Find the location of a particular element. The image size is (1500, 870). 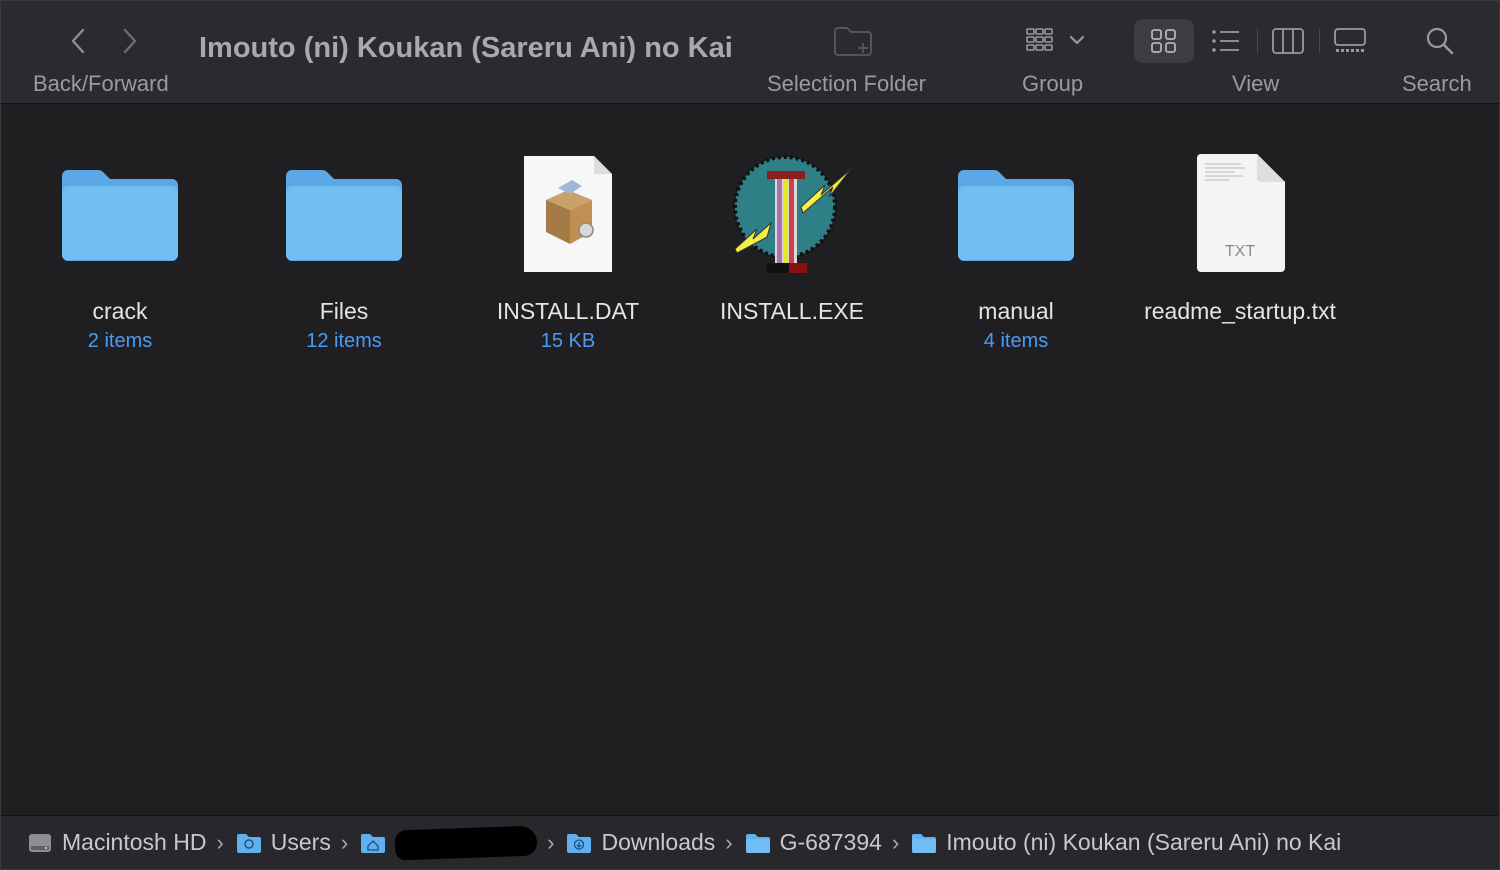

file-info: 2 items is located at coordinates (120, 341).